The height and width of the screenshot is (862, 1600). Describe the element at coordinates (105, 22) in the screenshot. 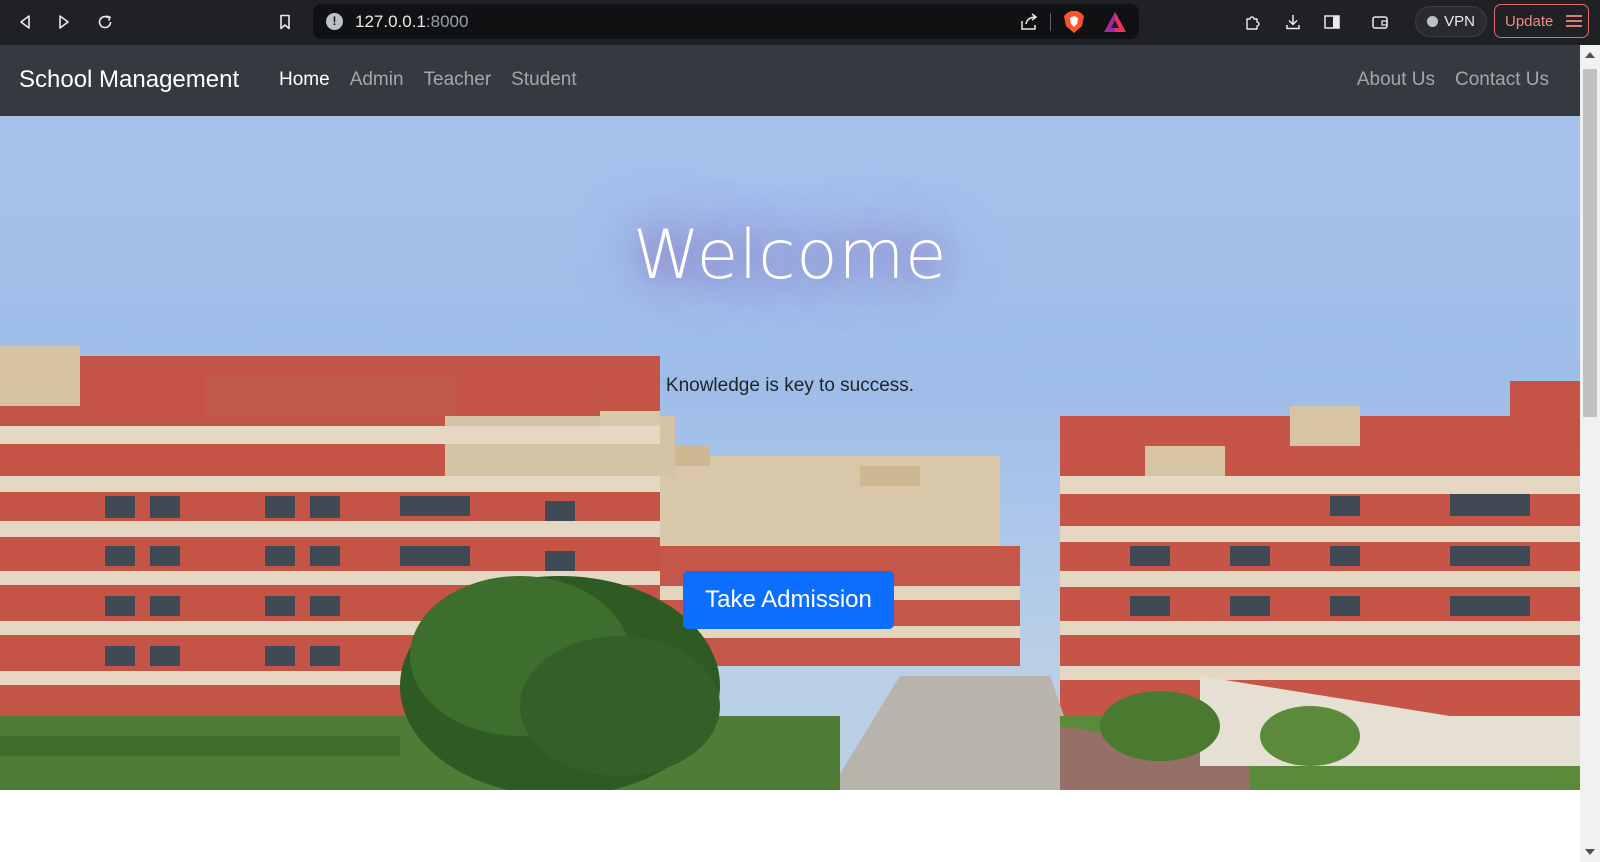

I see `reload-icon` at that location.